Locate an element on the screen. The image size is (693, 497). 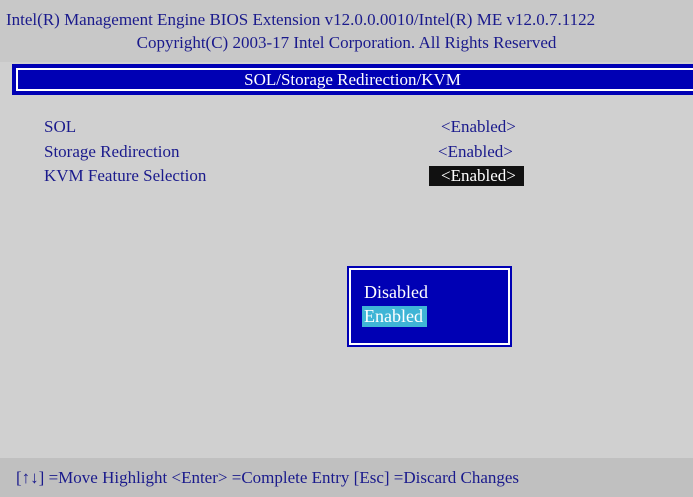
setting-row-sol: SOL <Enabled> is located at coordinates (346, 129).